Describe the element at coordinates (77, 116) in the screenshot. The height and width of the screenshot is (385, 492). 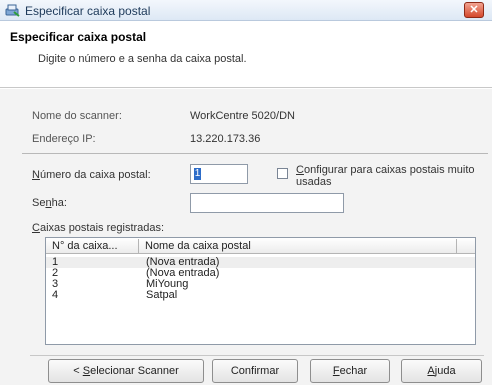
I see `scanner-name-label: Nome do scanner:` at that location.